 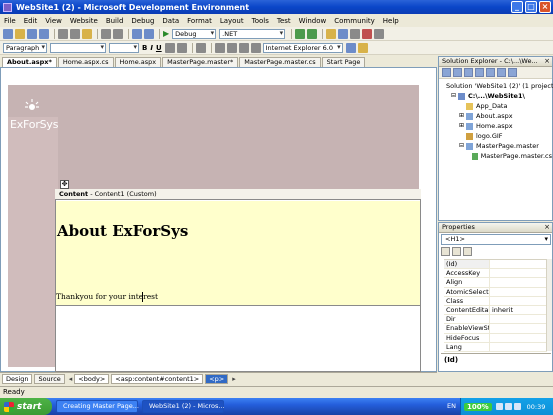 I want to click on view-designer-icon, so click(x=490, y=72).